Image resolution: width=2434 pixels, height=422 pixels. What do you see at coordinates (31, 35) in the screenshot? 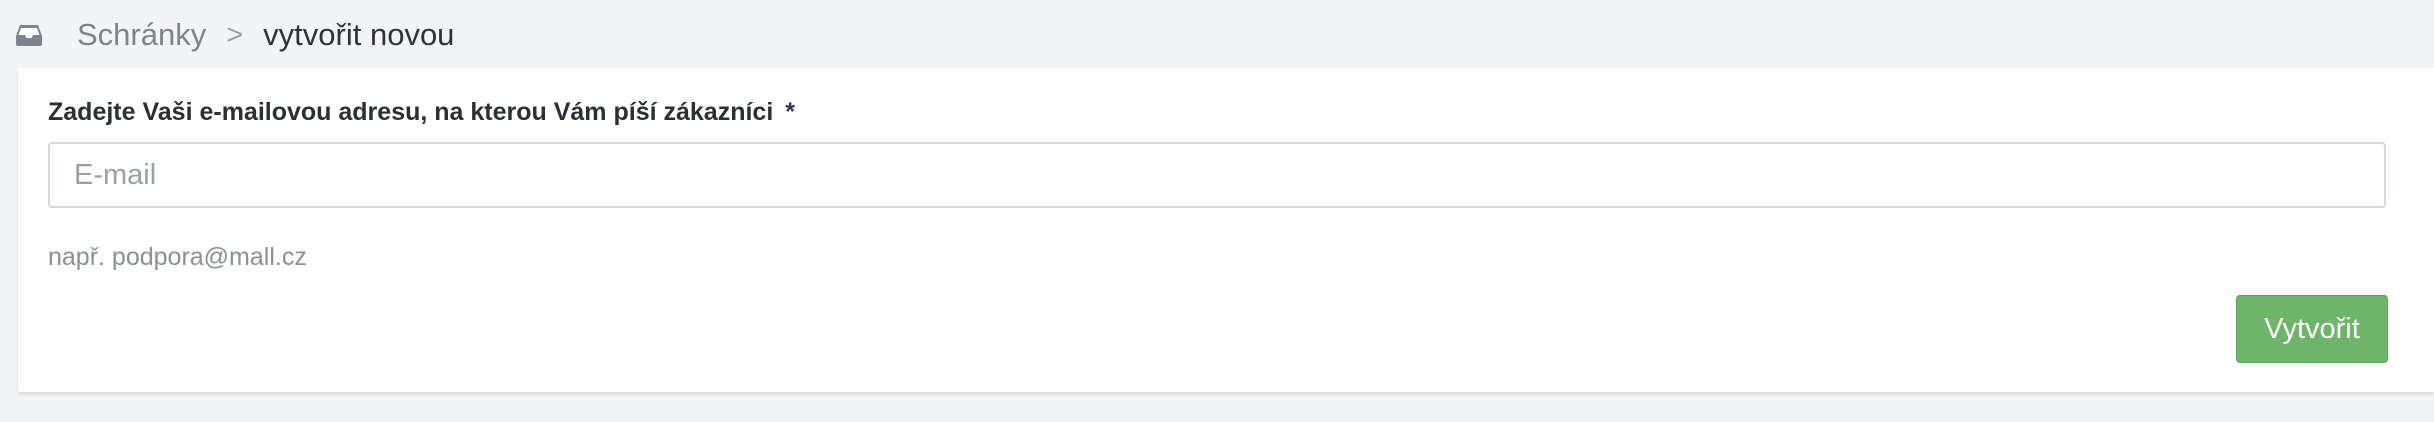
I see `inbox-icon` at bounding box center [31, 35].